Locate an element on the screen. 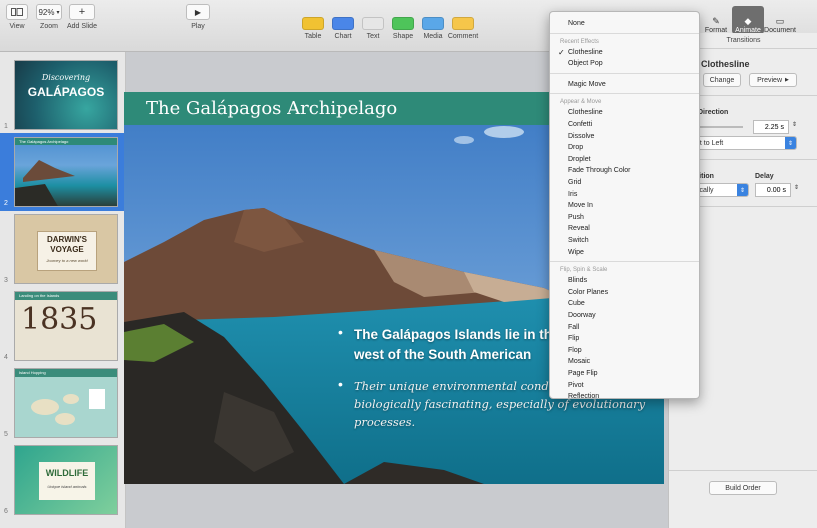 The image size is (817, 528). slide-thumbnail-image: The Galápagos Archipelago is located at coordinates (66, 172).